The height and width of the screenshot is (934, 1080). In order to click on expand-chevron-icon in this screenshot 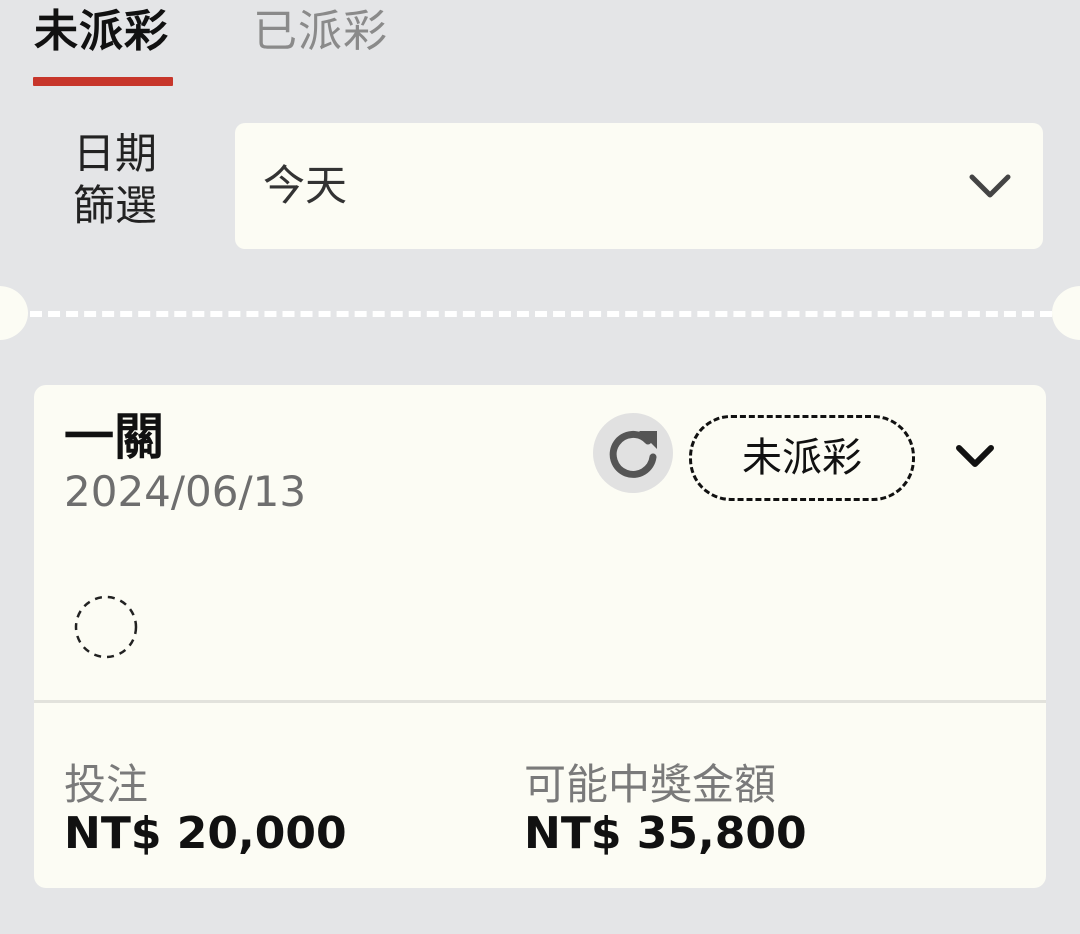, I will do `click(975, 457)`.